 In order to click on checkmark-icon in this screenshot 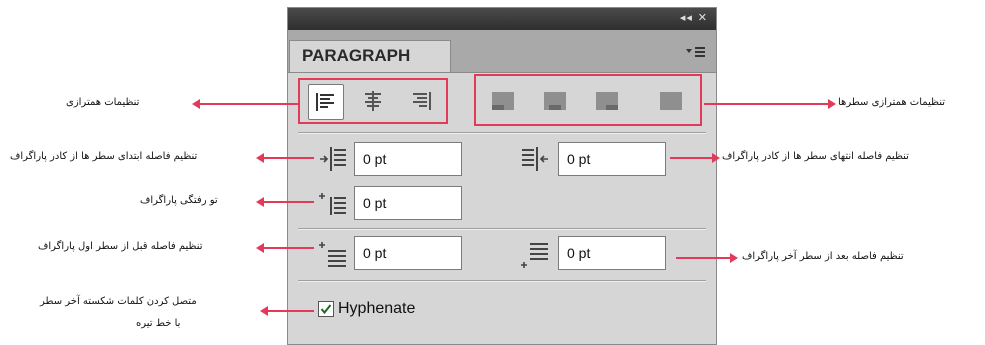, I will do `click(326, 309)`.